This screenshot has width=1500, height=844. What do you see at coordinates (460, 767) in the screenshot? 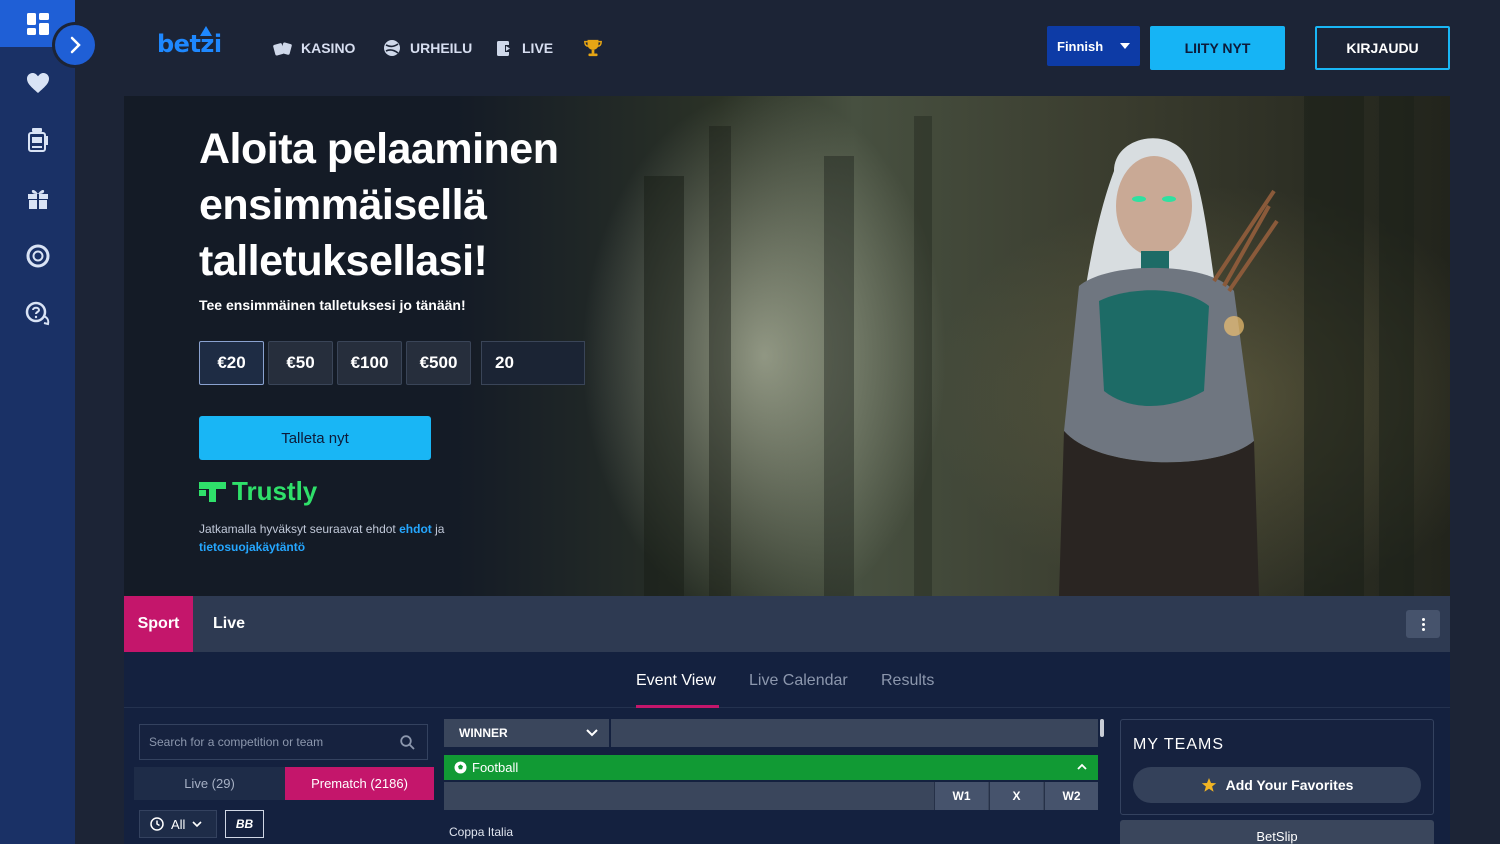
I see `football-icon` at bounding box center [460, 767].